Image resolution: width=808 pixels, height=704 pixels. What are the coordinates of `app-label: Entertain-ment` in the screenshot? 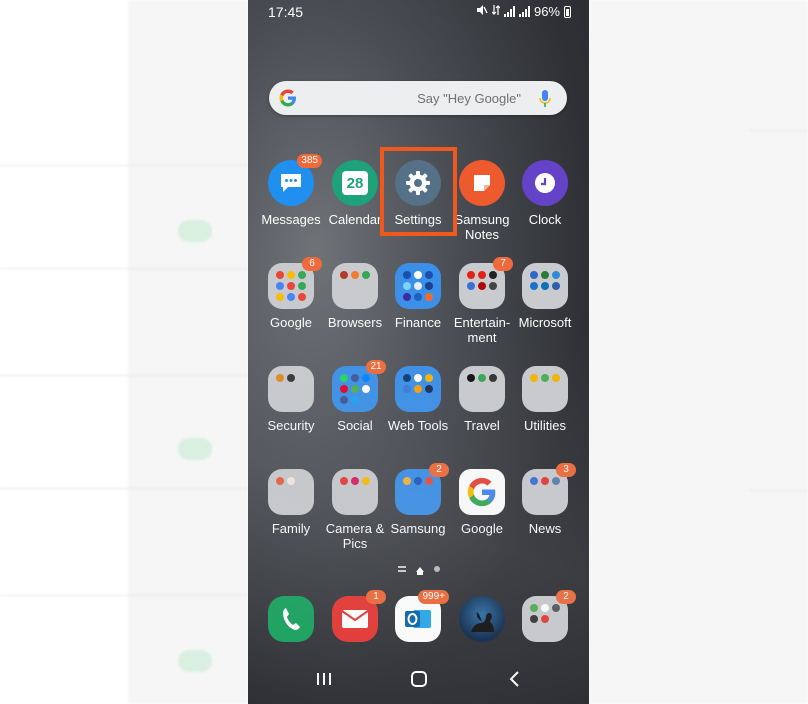 It's located at (482, 330).